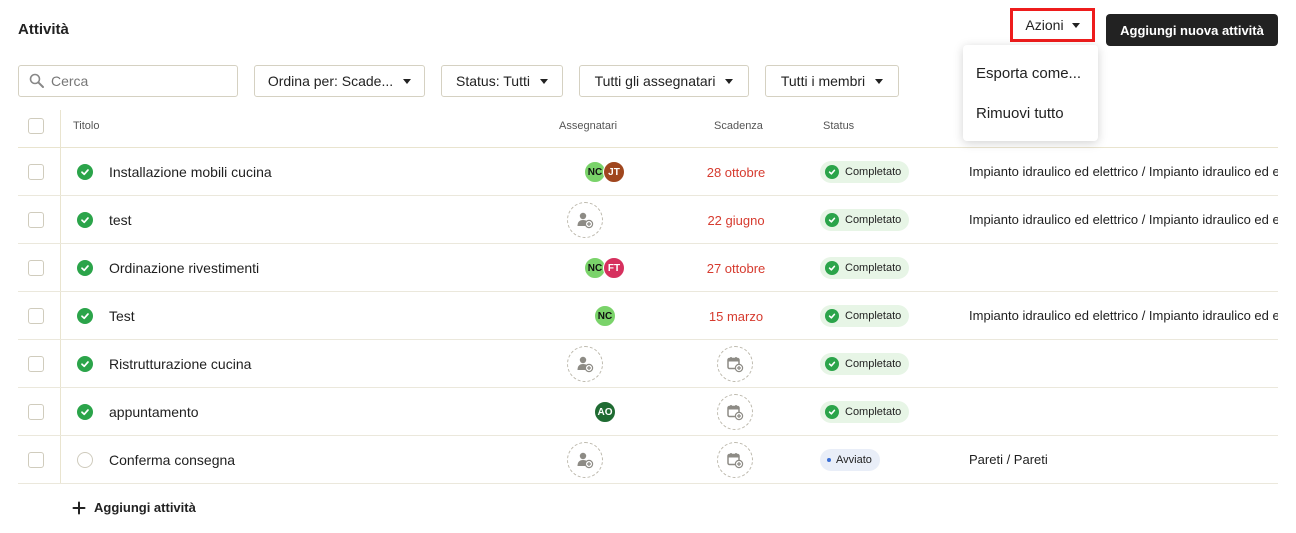  I want to click on search-icon, so click(36, 80).